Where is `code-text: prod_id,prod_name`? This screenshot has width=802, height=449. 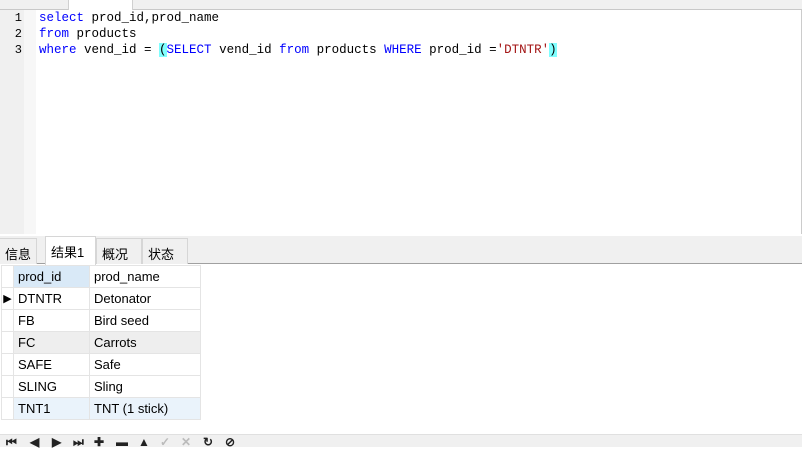
code-text: prod_id,prod_name is located at coordinates (152, 18).